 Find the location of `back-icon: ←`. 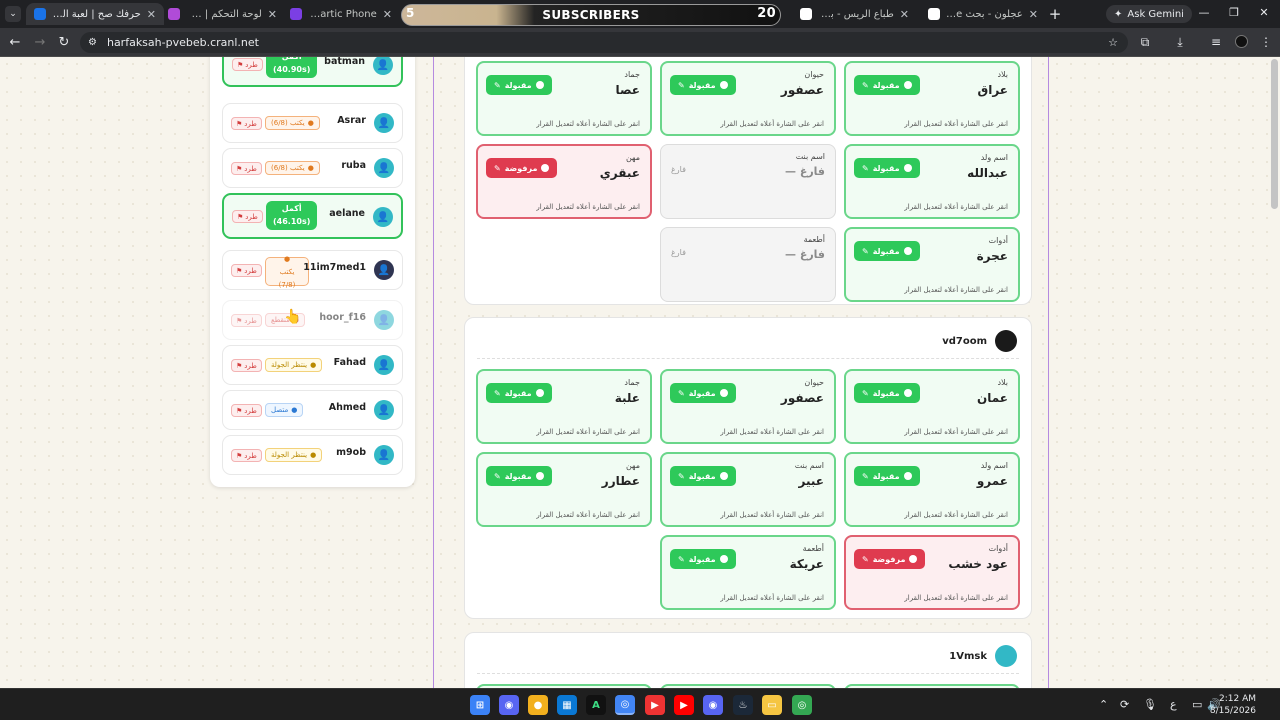

back-icon: ← is located at coordinates (15, 42).